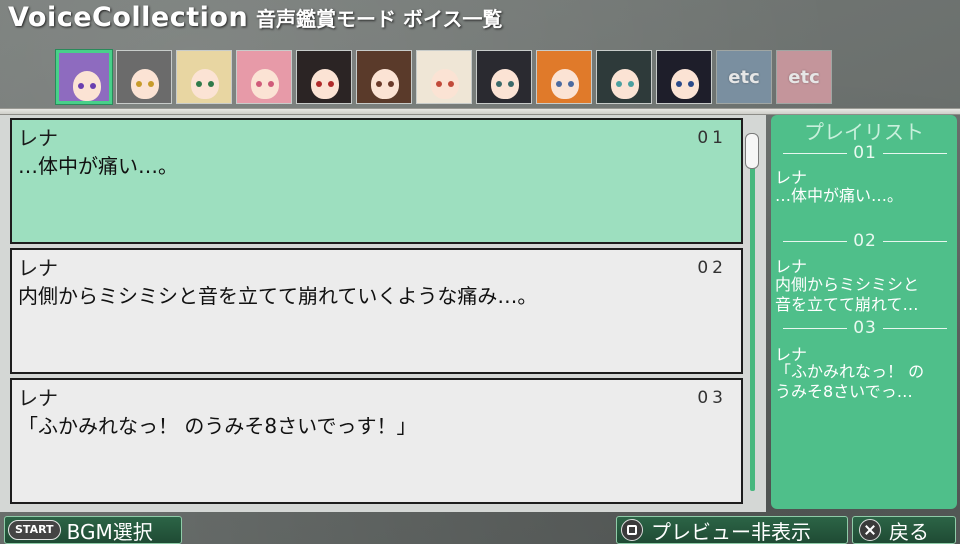  Describe the element at coordinates (98, 166) in the screenshot. I see `voice-line: …体中が痛い…。` at that location.